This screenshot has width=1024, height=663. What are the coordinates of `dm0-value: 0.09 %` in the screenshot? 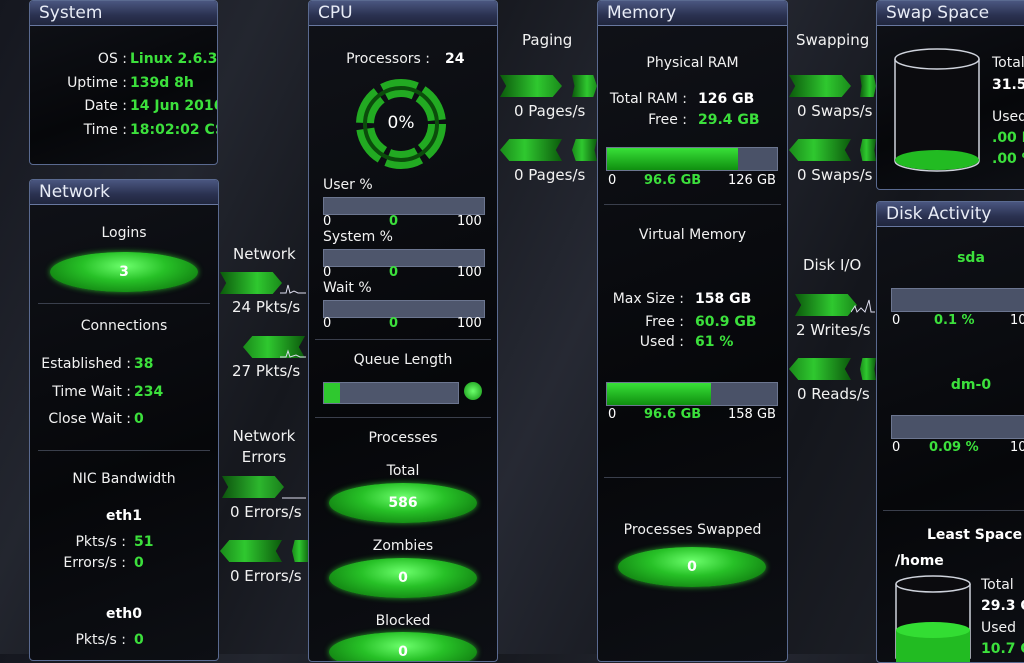 It's located at (954, 447).